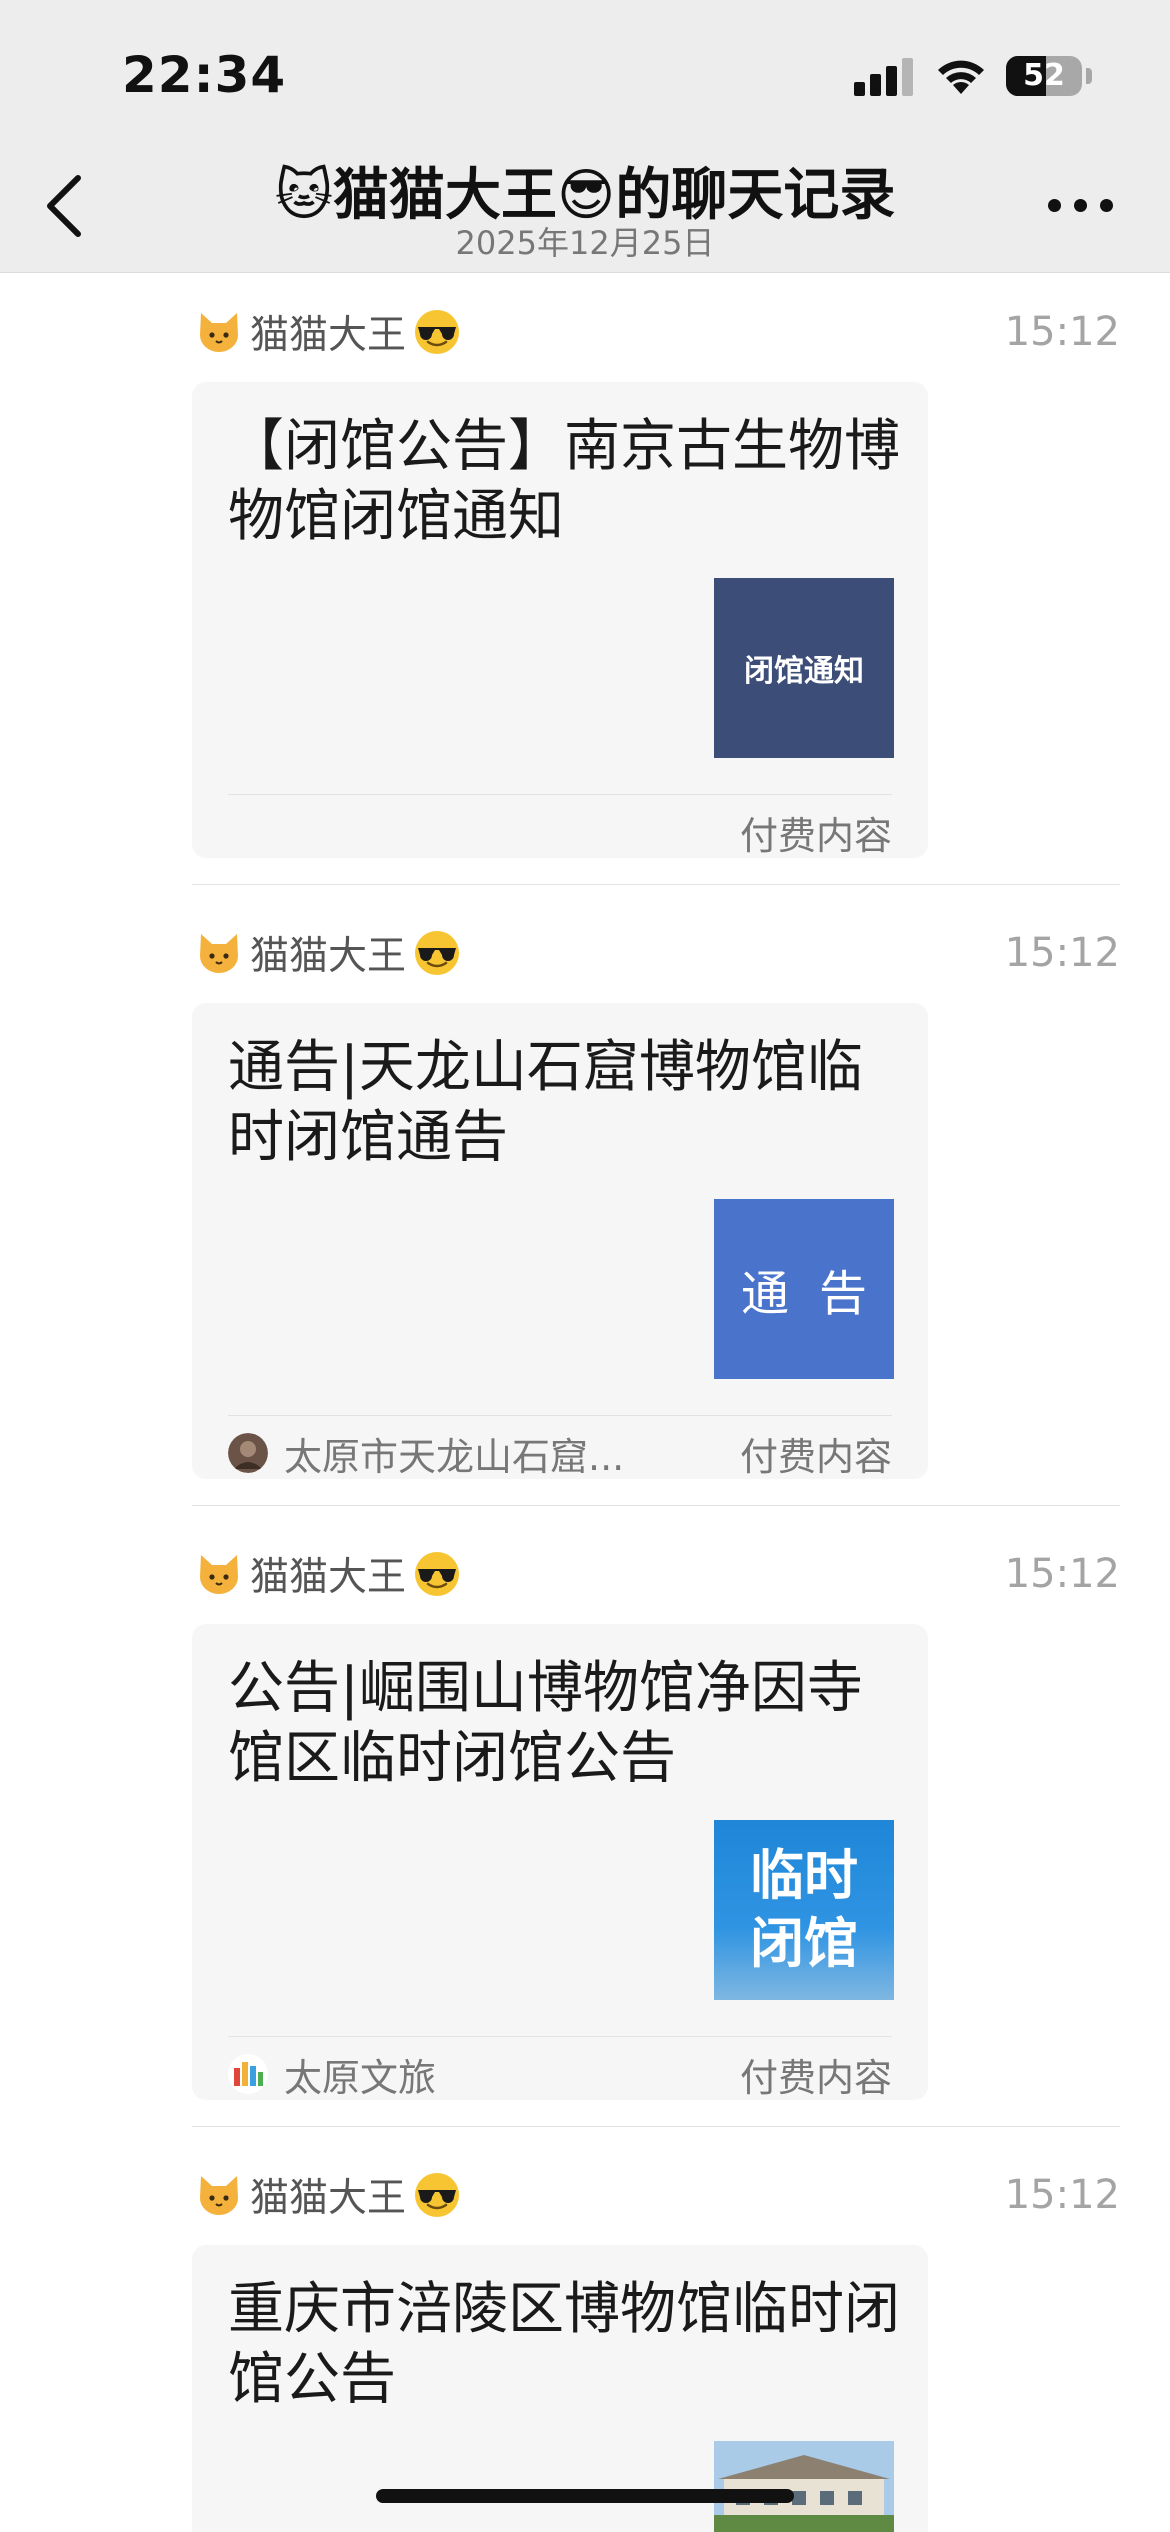 The image size is (1170, 2532). Describe the element at coordinates (585, 2496) in the screenshot. I see `home-indicator` at that location.